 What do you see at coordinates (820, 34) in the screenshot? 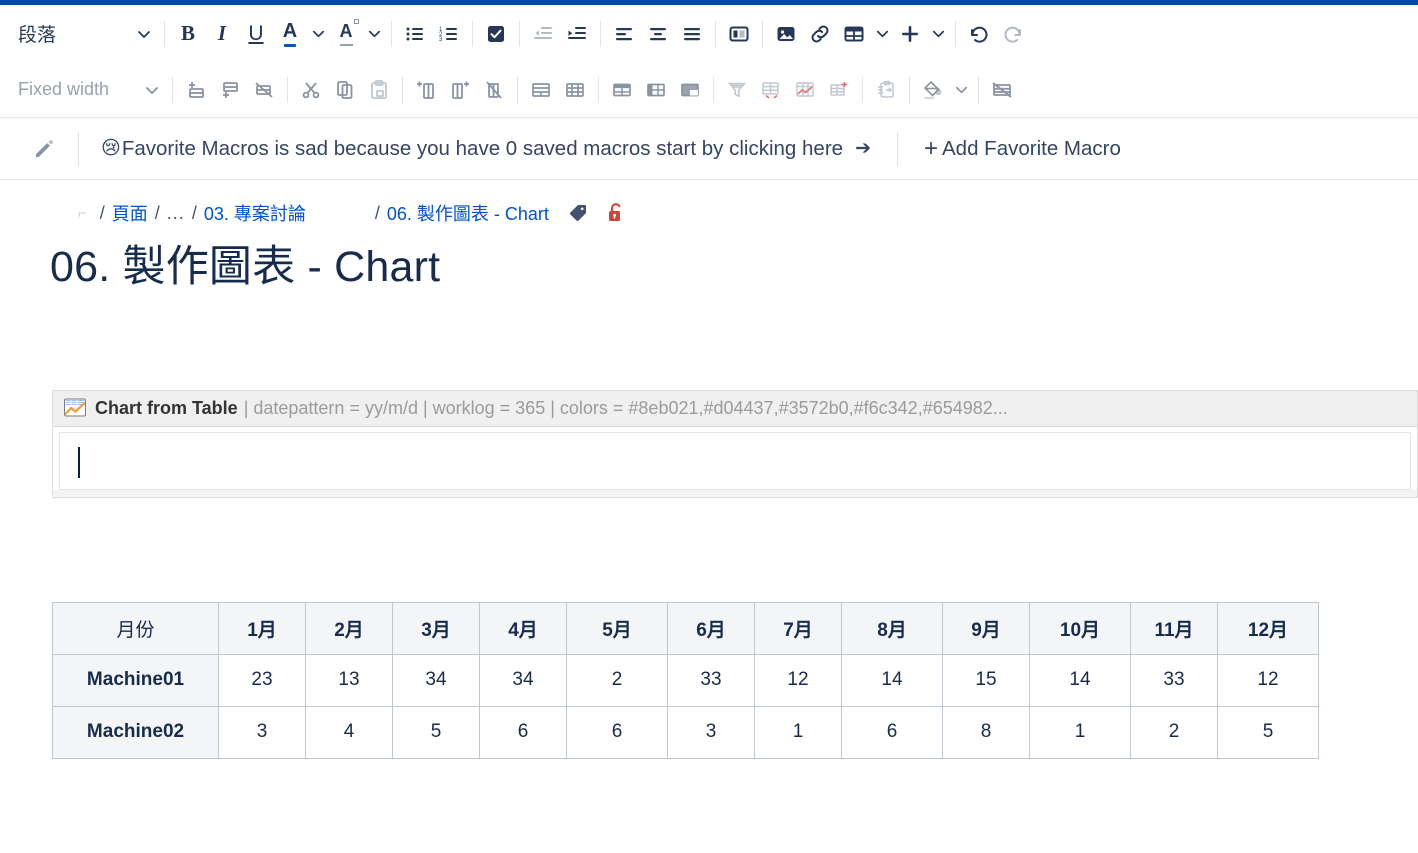
I see `insert-link-button` at bounding box center [820, 34].